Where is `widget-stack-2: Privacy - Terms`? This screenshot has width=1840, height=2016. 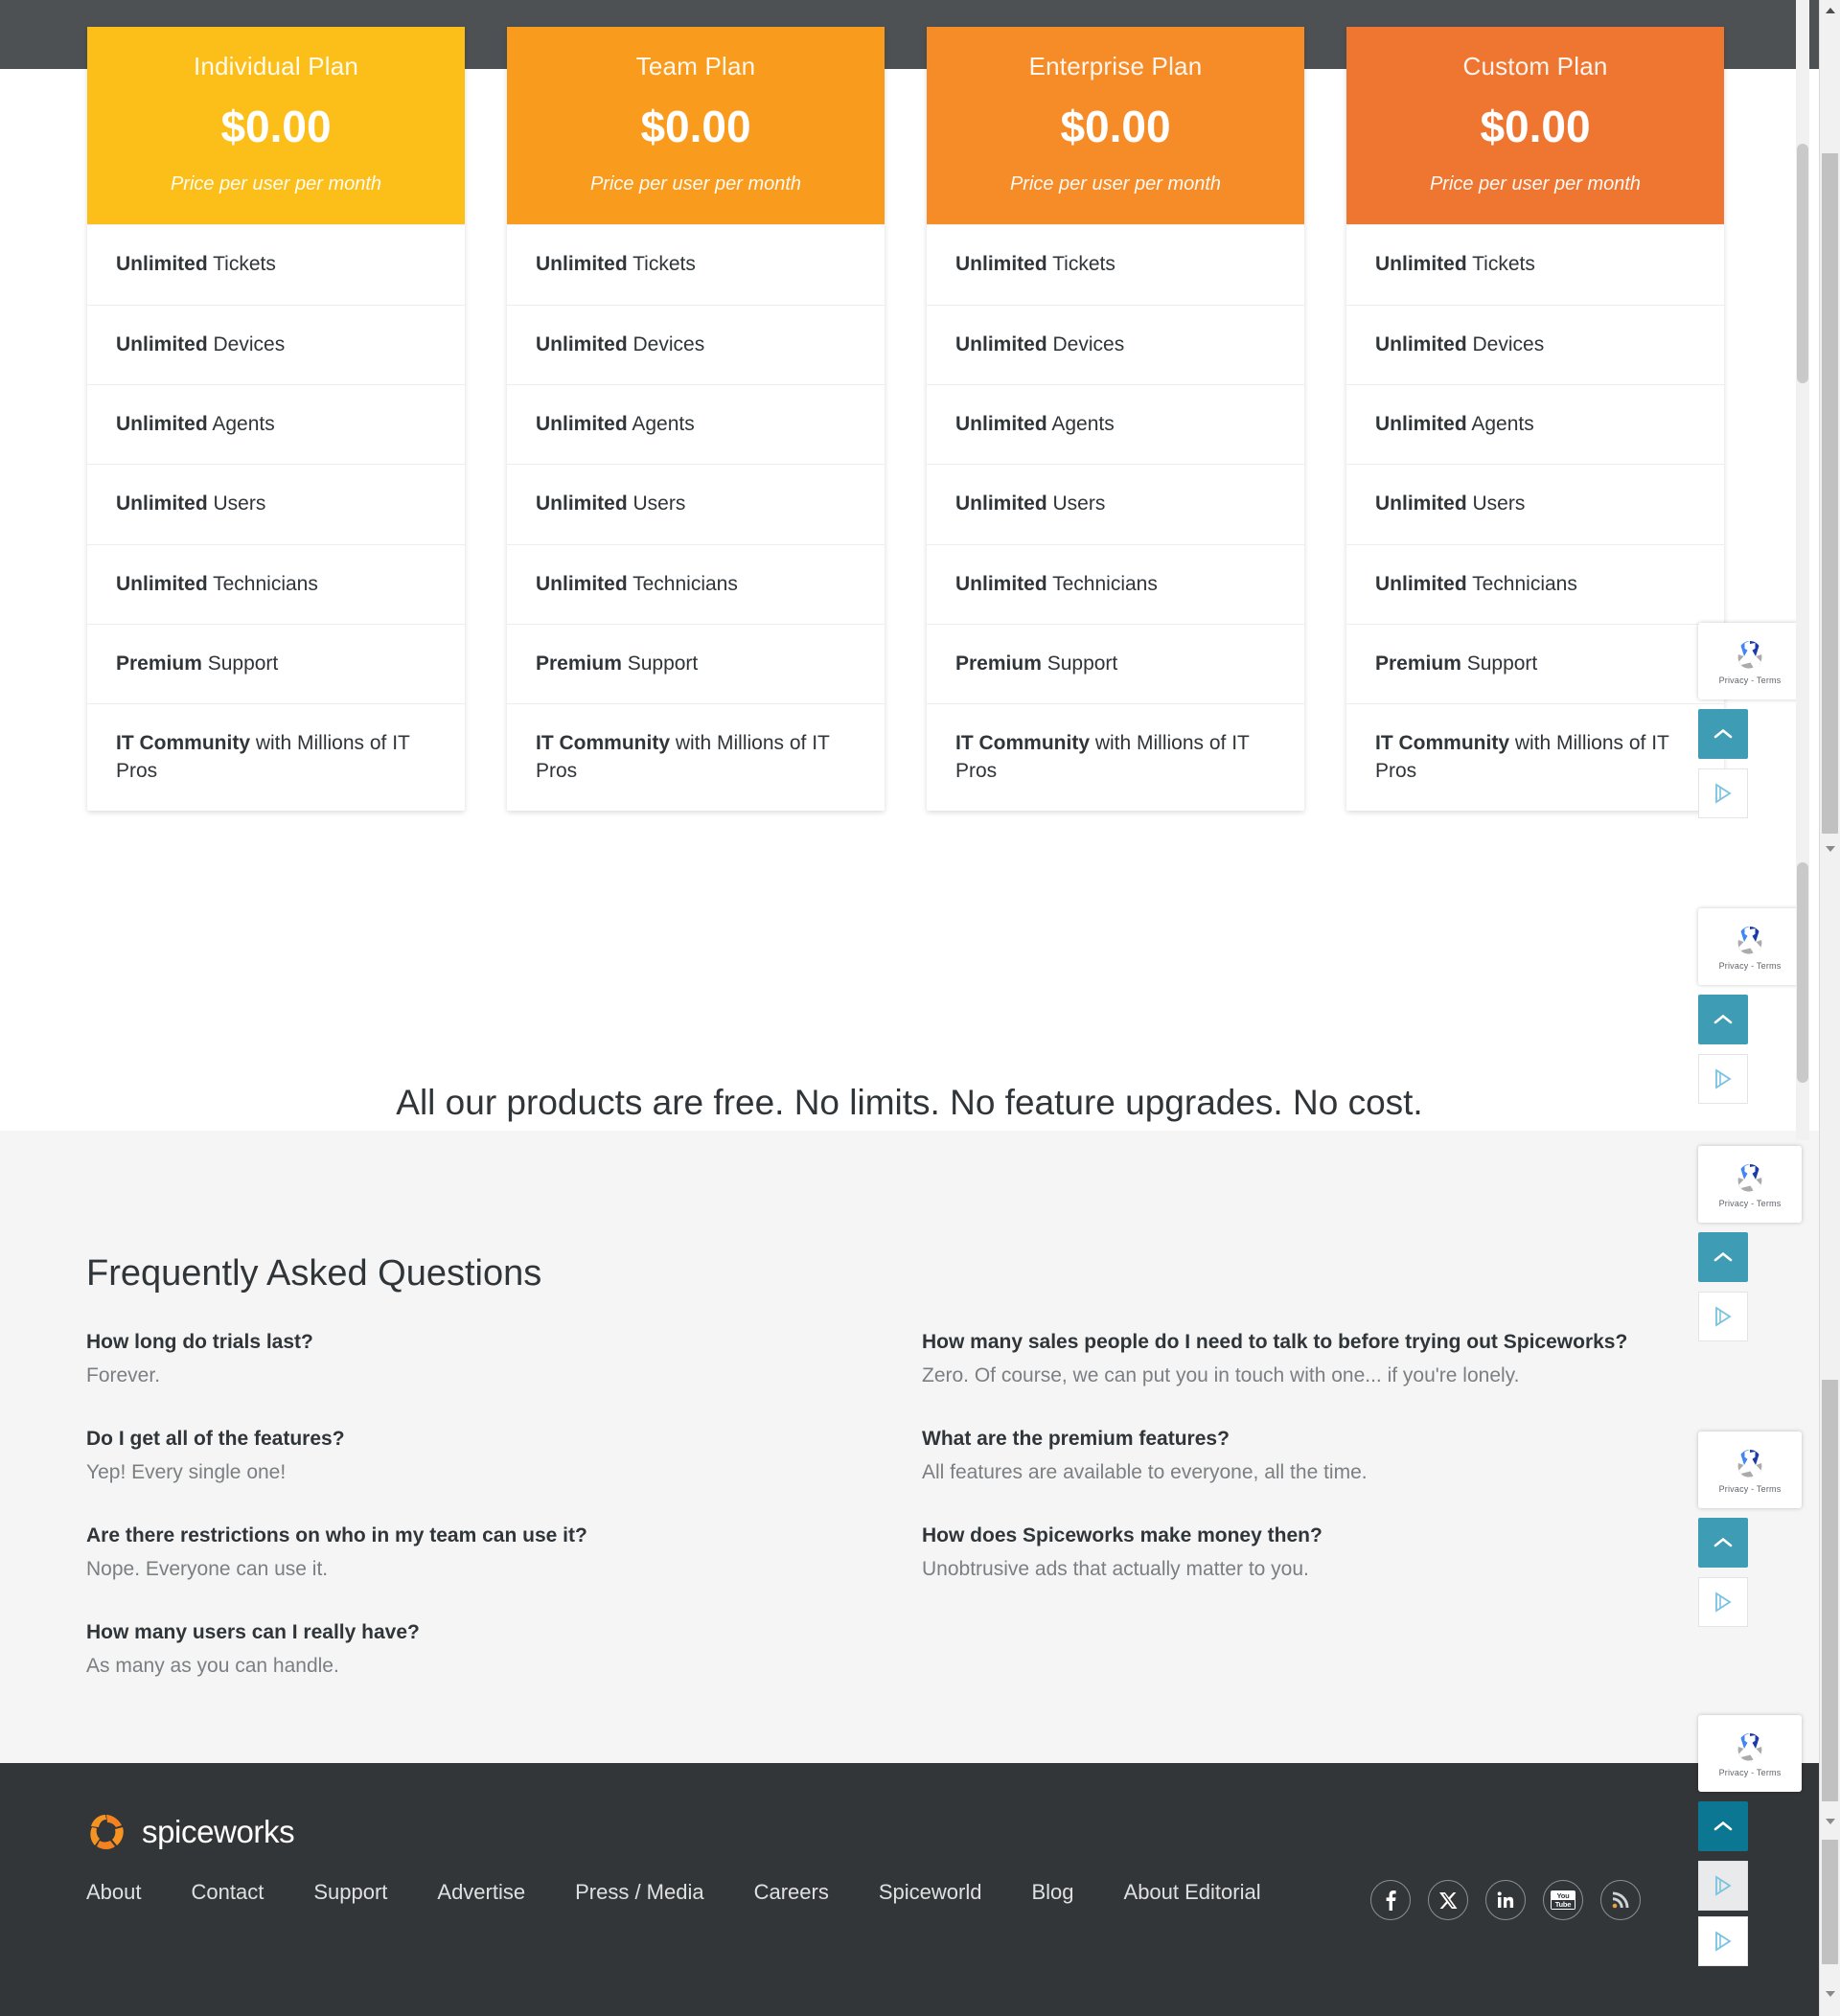 widget-stack-2: Privacy - Terms is located at coordinates (1752, 1006).